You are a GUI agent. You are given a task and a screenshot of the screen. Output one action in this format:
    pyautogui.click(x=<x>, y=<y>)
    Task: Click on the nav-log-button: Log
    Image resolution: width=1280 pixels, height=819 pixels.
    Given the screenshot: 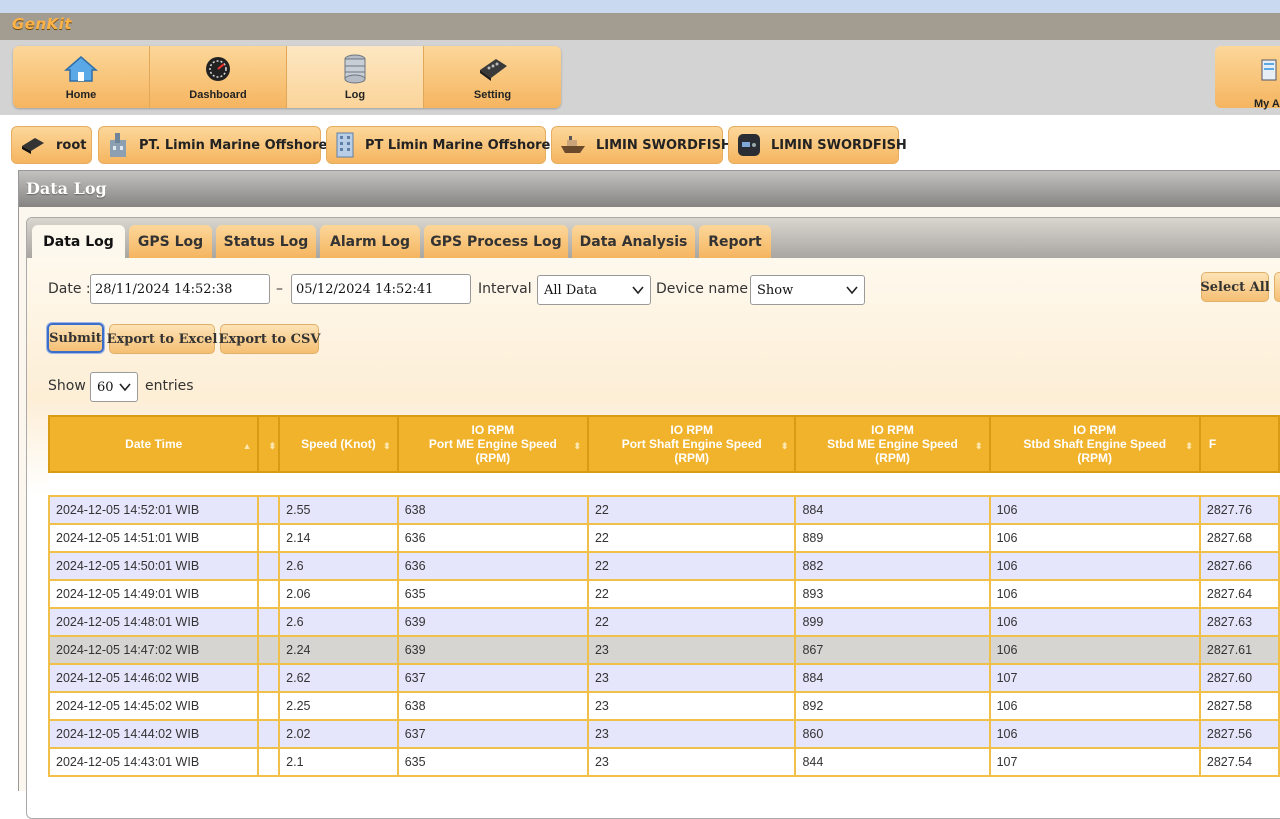 What is the action you would take?
    pyautogui.click(x=355, y=77)
    